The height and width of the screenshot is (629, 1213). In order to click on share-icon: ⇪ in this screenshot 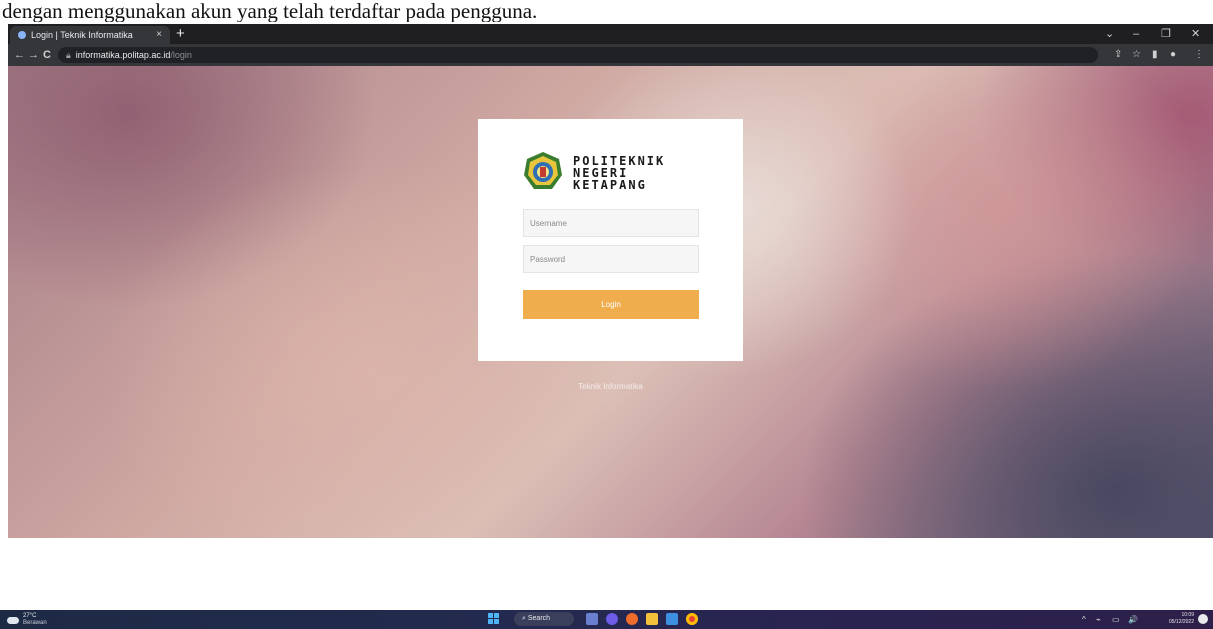, I will do `click(1118, 55)`.